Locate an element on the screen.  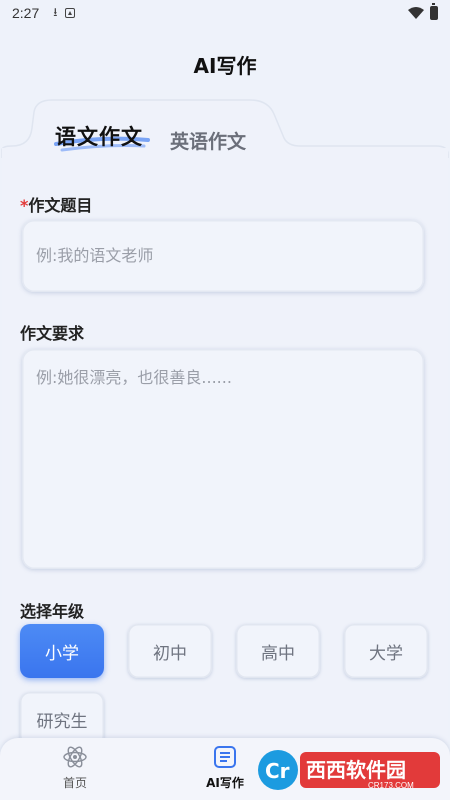
nav-home-label: 首页 is located at coordinates (74, 783).